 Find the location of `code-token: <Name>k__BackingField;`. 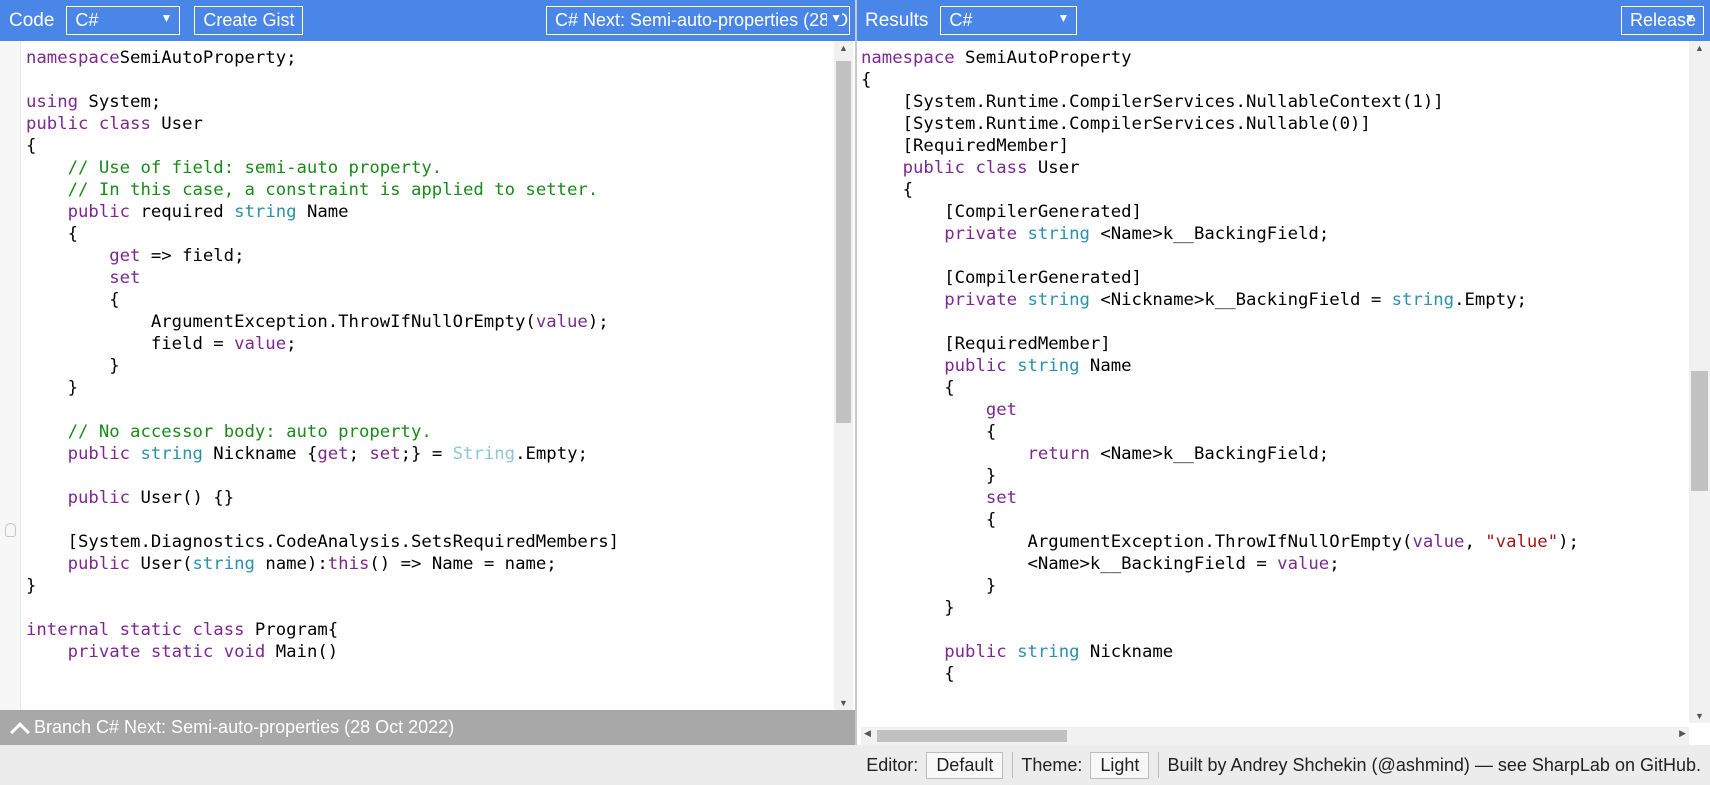

code-token: <Name>k__BackingField; is located at coordinates (1209, 234).